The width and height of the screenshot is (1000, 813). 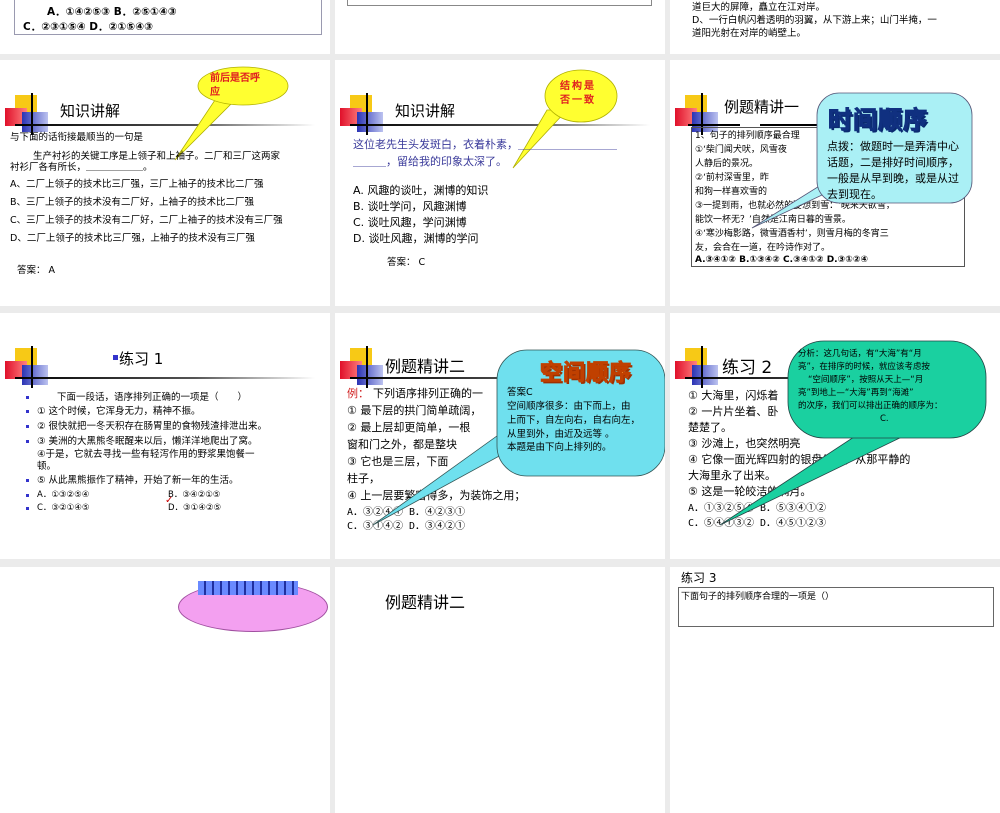 What do you see at coordinates (759, 7) in the screenshot?
I see `text-line: 道巨大的屏障，矗立在江对岸。` at bounding box center [759, 7].